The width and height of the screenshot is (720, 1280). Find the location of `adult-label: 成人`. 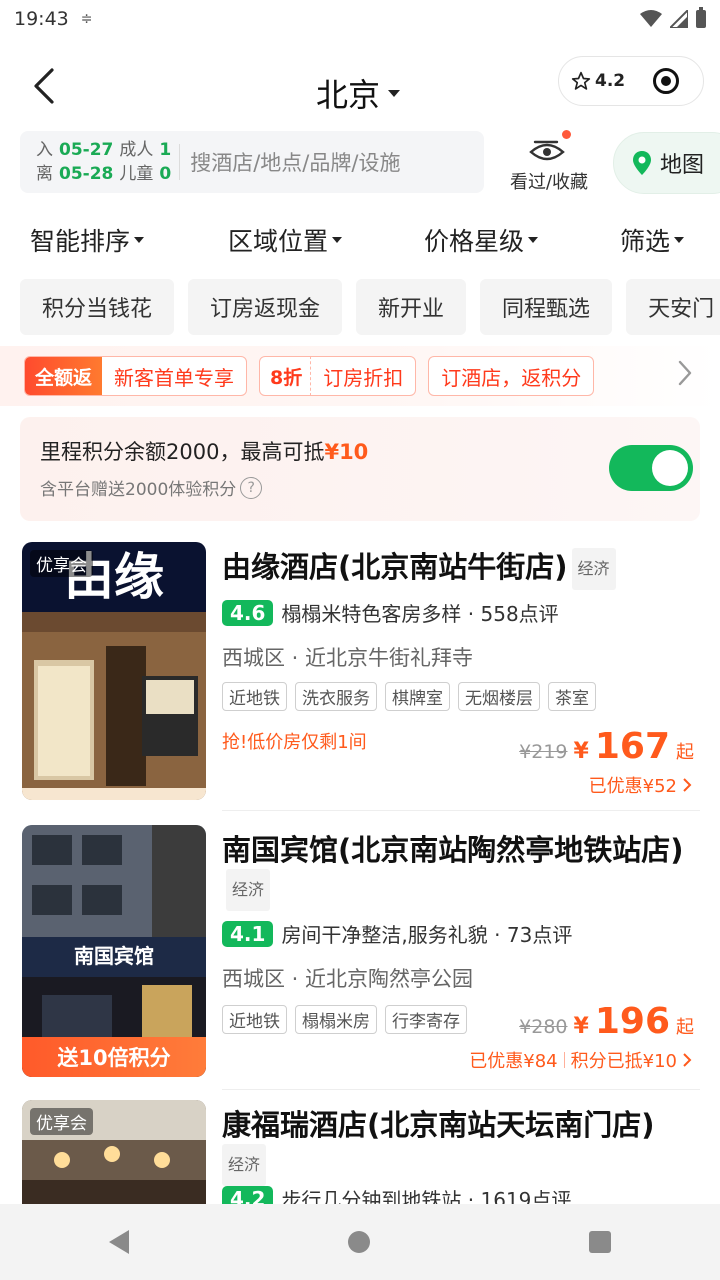

adult-label: 成人 is located at coordinates (136, 150).